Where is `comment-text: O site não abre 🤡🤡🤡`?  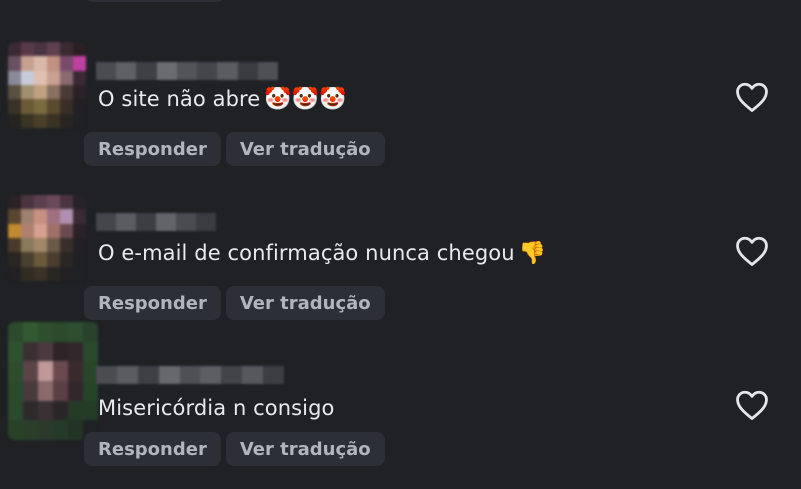 comment-text: O site não abre 🤡🤡🤡 is located at coordinates (222, 99).